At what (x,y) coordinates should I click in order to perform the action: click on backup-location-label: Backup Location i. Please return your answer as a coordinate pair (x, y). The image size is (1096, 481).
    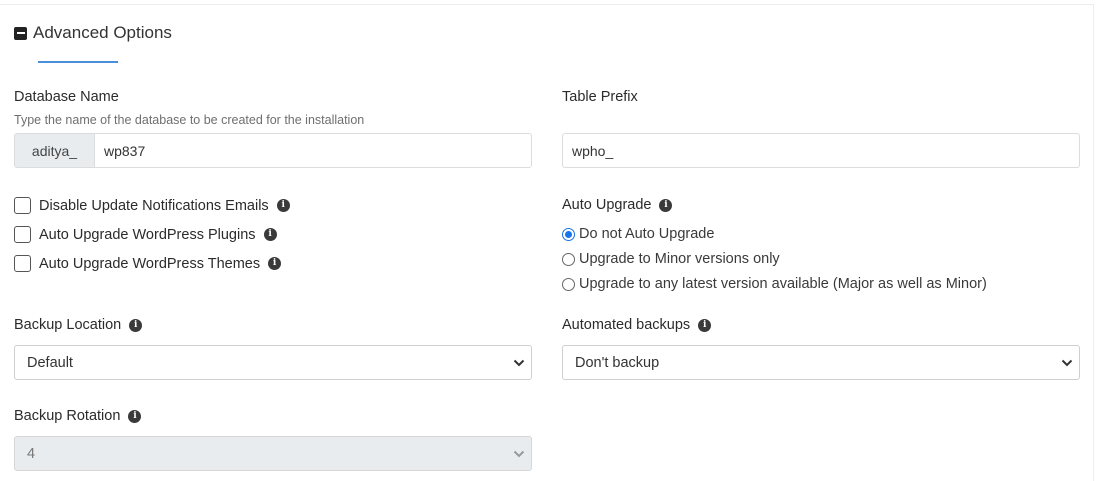
    Looking at the image, I should click on (78, 325).